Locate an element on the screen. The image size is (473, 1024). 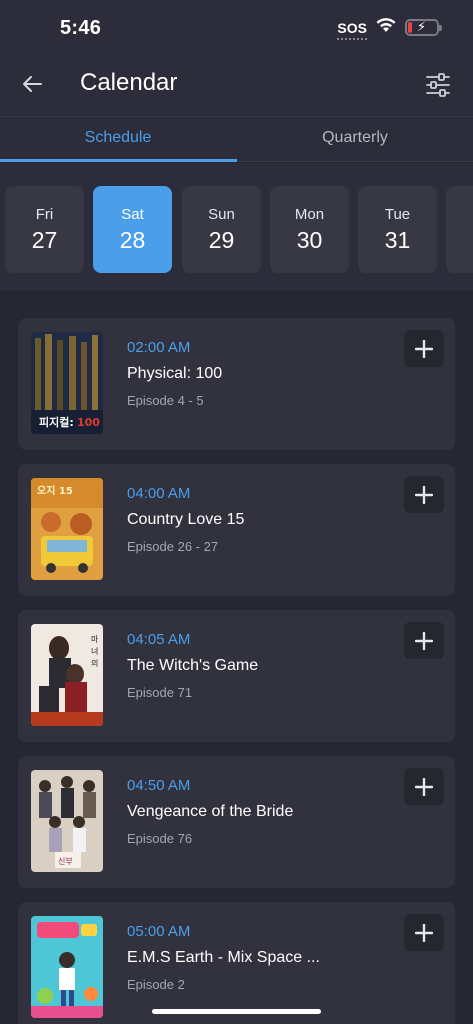
sos-indicator: SOS is located at coordinates (352, 29).